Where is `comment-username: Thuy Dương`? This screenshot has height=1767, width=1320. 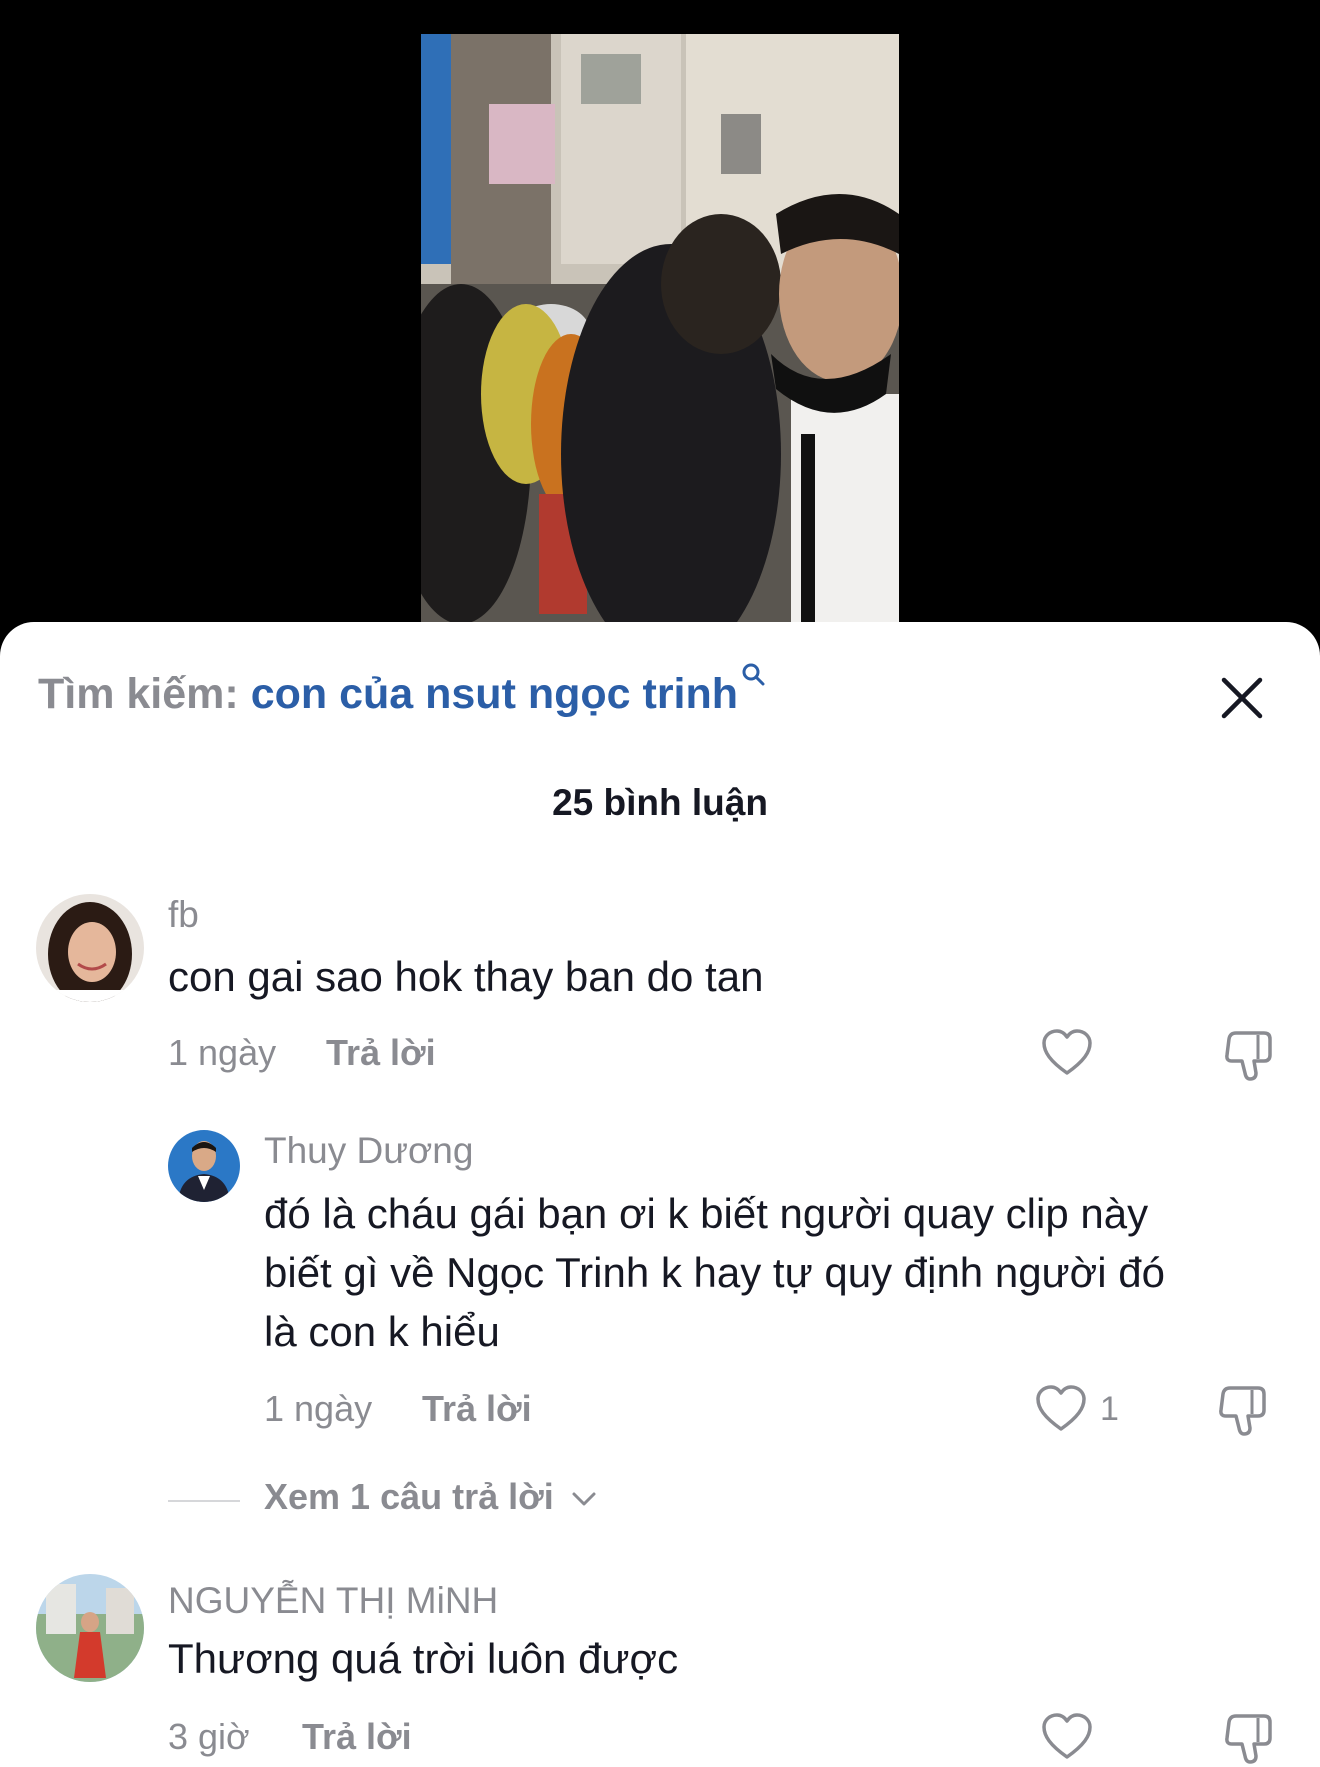 comment-username: Thuy Dương is located at coordinates (368, 1151).